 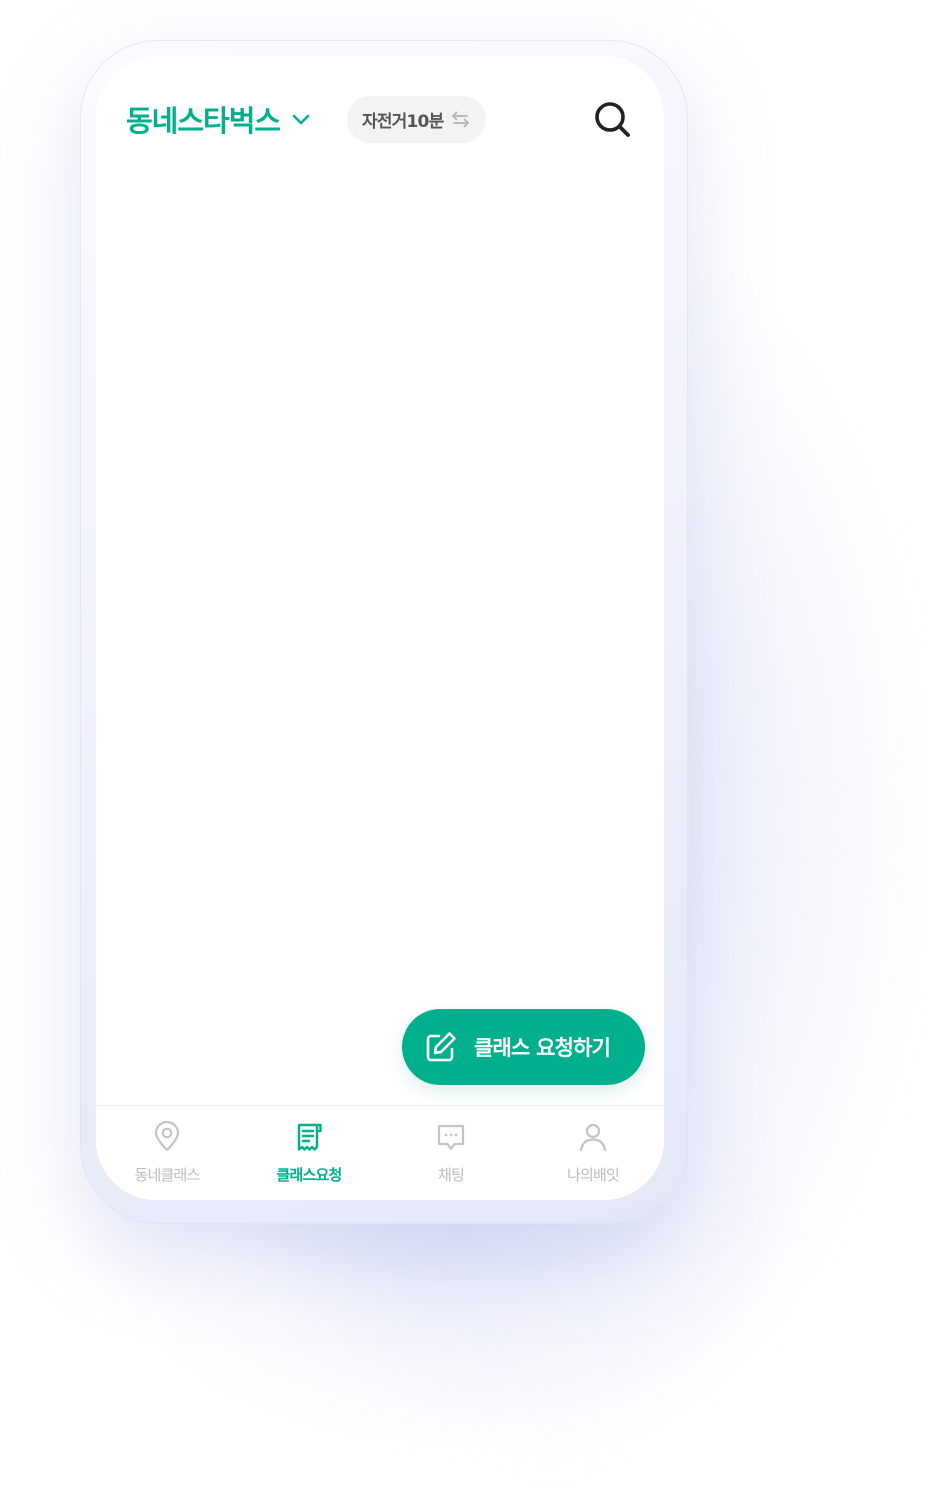 What do you see at coordinates (593, 1175) in the screenshot?
I see `tab-label: 나의배잇` at bounding box center [593, 1175].